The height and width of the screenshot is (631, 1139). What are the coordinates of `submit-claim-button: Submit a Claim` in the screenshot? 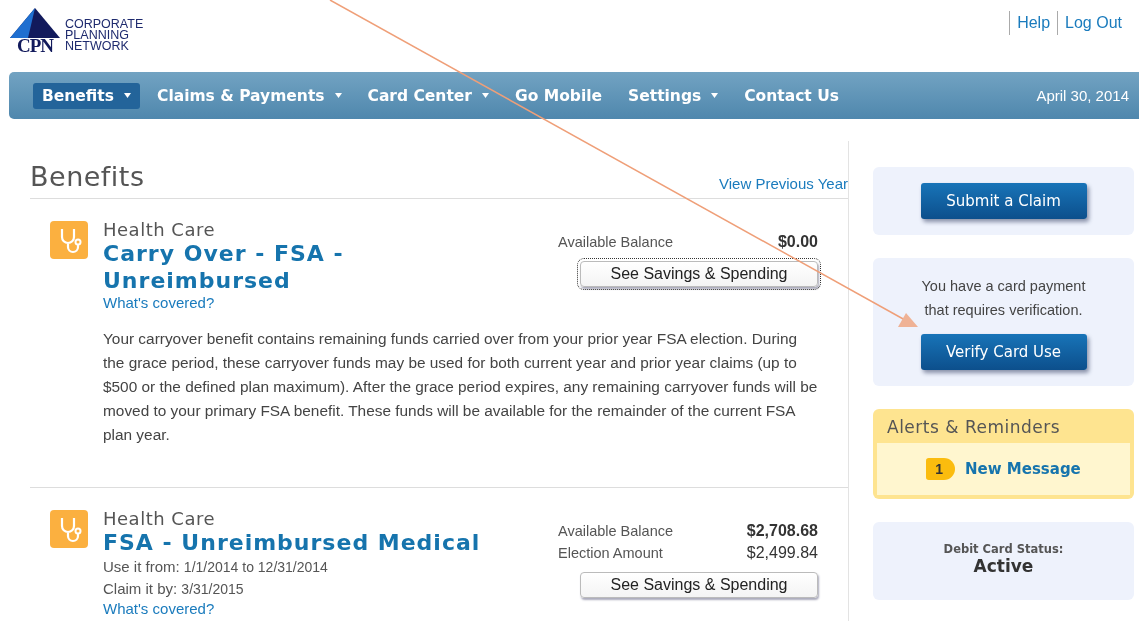 It's located at (1003, 201).